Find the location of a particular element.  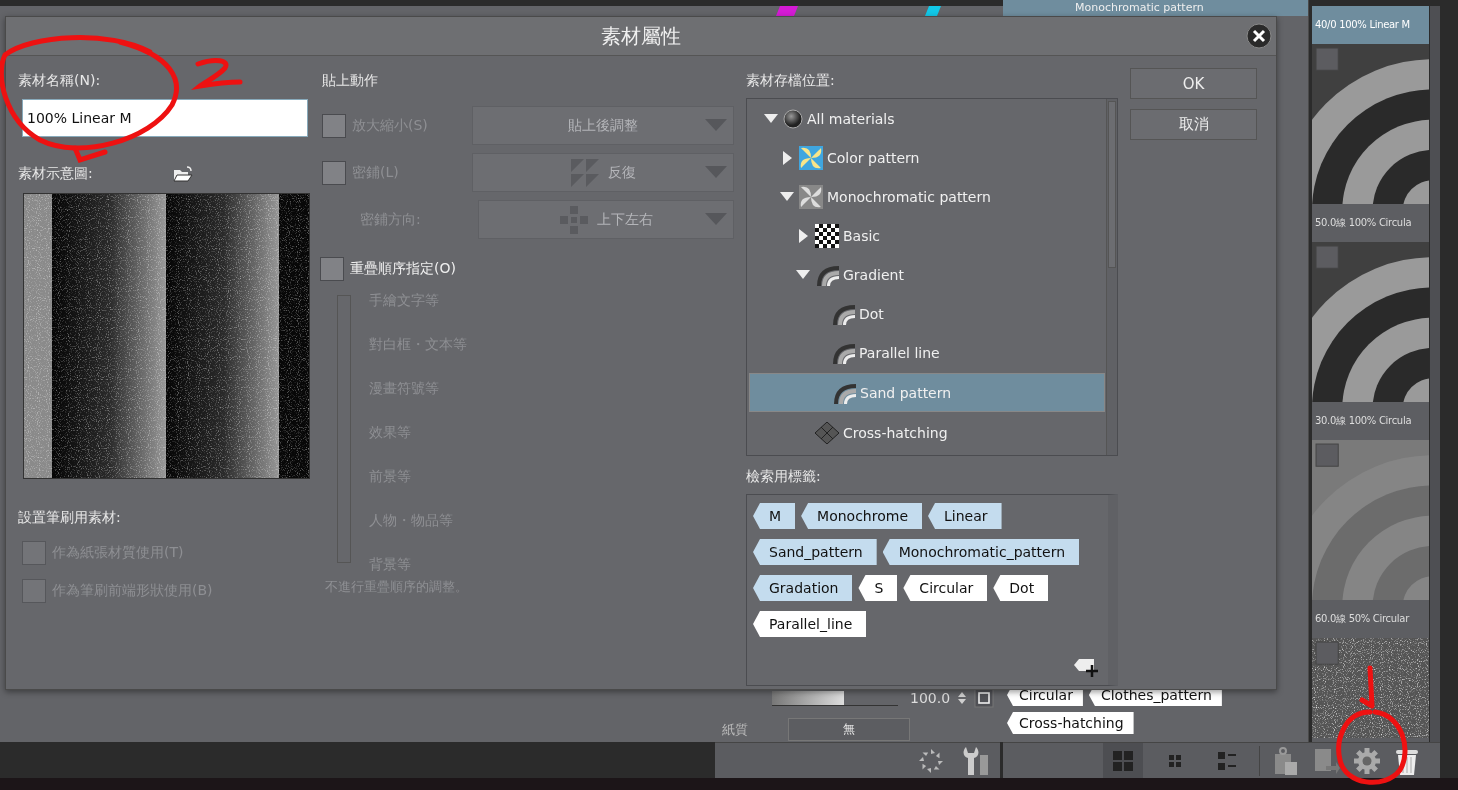

slider-reading: 100.0 is located at coordinates (930, 698).